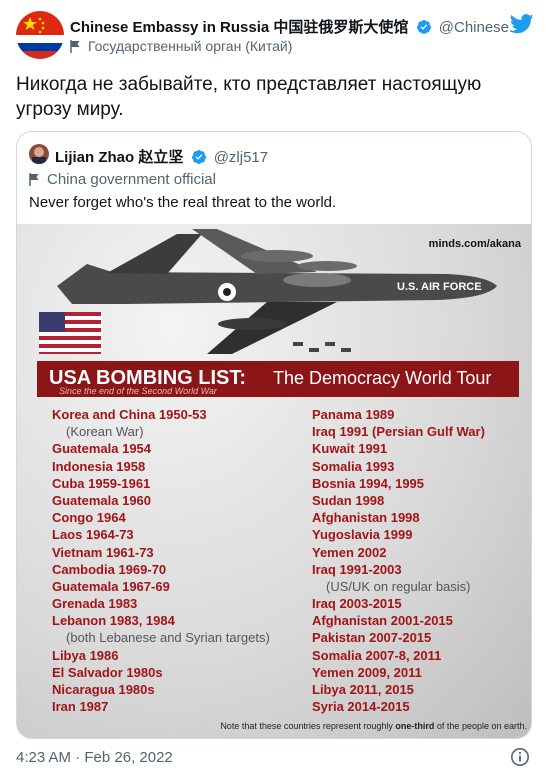 This screenshot has height=778, width=547. I want to click on bombing-list-item: Afghanistan 2001-2015, so click(382, 621).